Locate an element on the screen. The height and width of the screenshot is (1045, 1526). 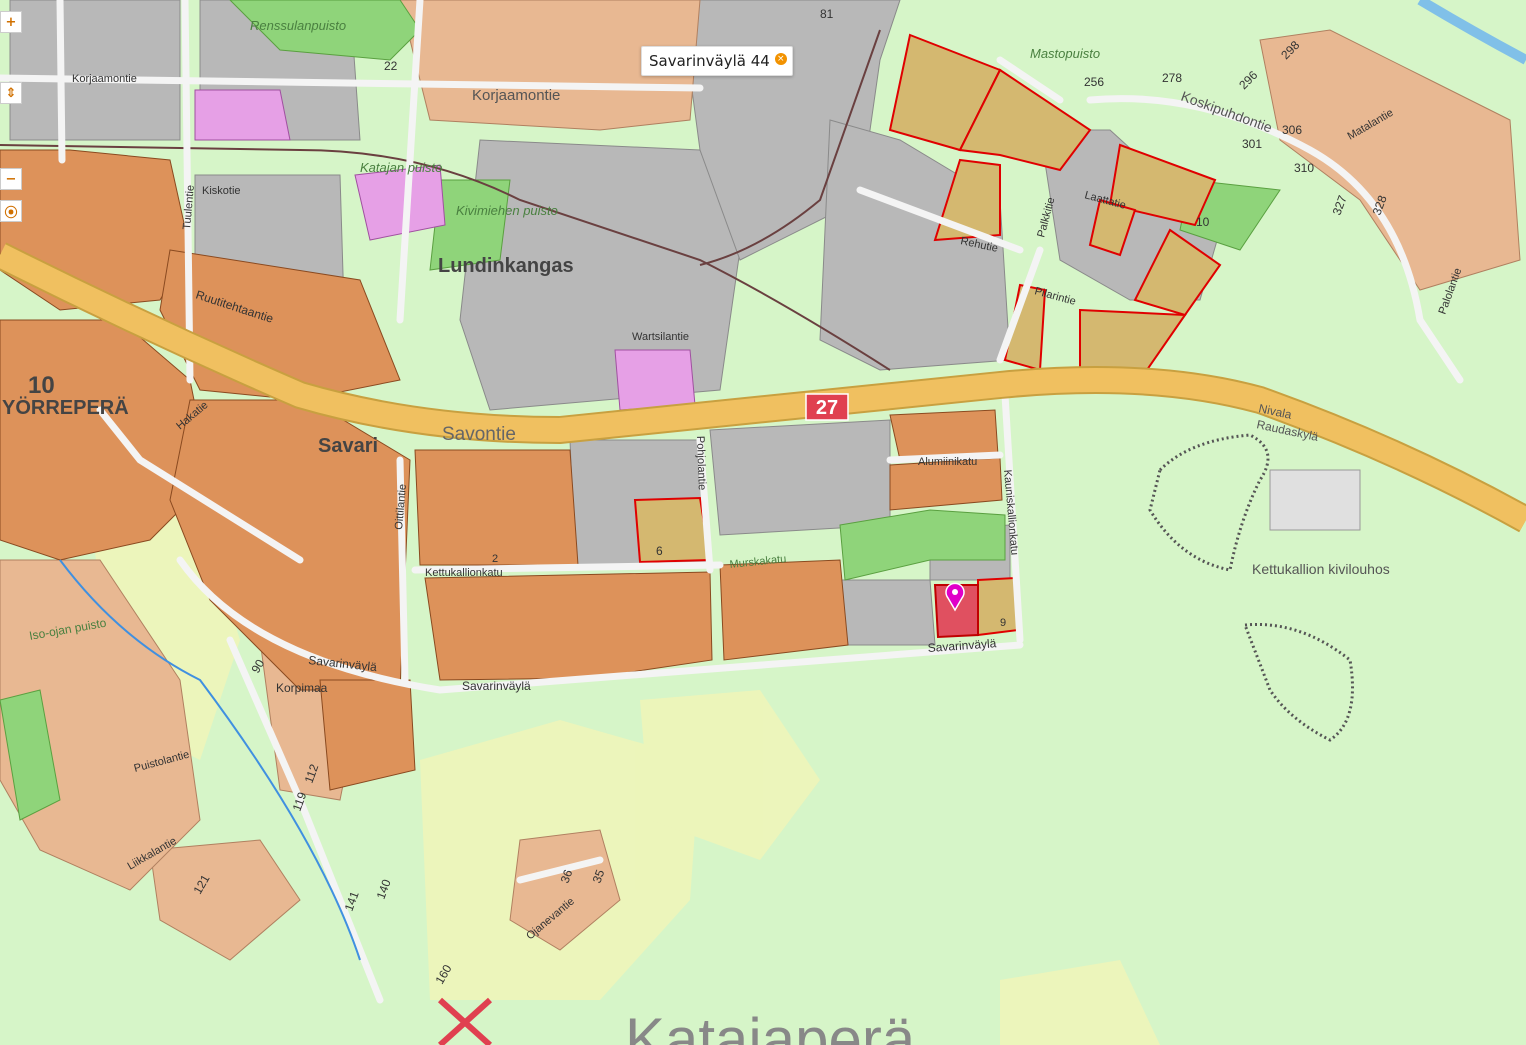
address-number-10: 10 is located at coordinates (1203, 222).